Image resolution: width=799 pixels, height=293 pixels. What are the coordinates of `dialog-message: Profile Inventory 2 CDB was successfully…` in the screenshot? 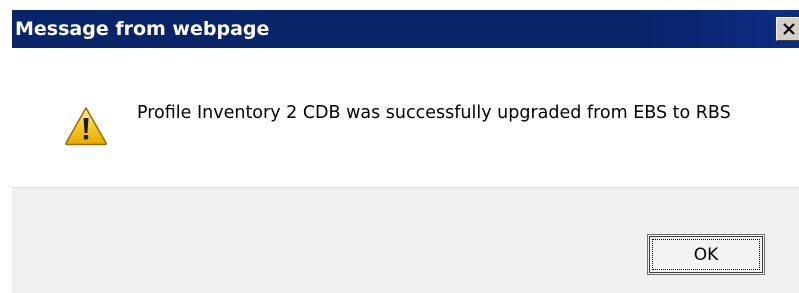 It's located at (434, 113).